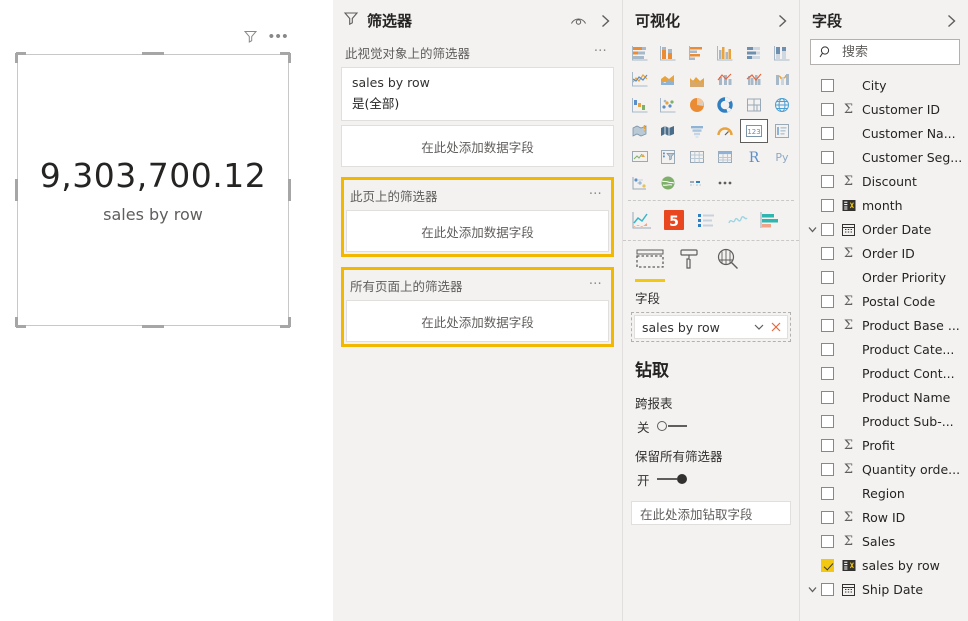 This screenshot has width=968, height=621. Describe the element at coordinates (477, 94) in the screenshot. I see `filter-card-sales-by-row: sales by row 是(全部)` at that location.